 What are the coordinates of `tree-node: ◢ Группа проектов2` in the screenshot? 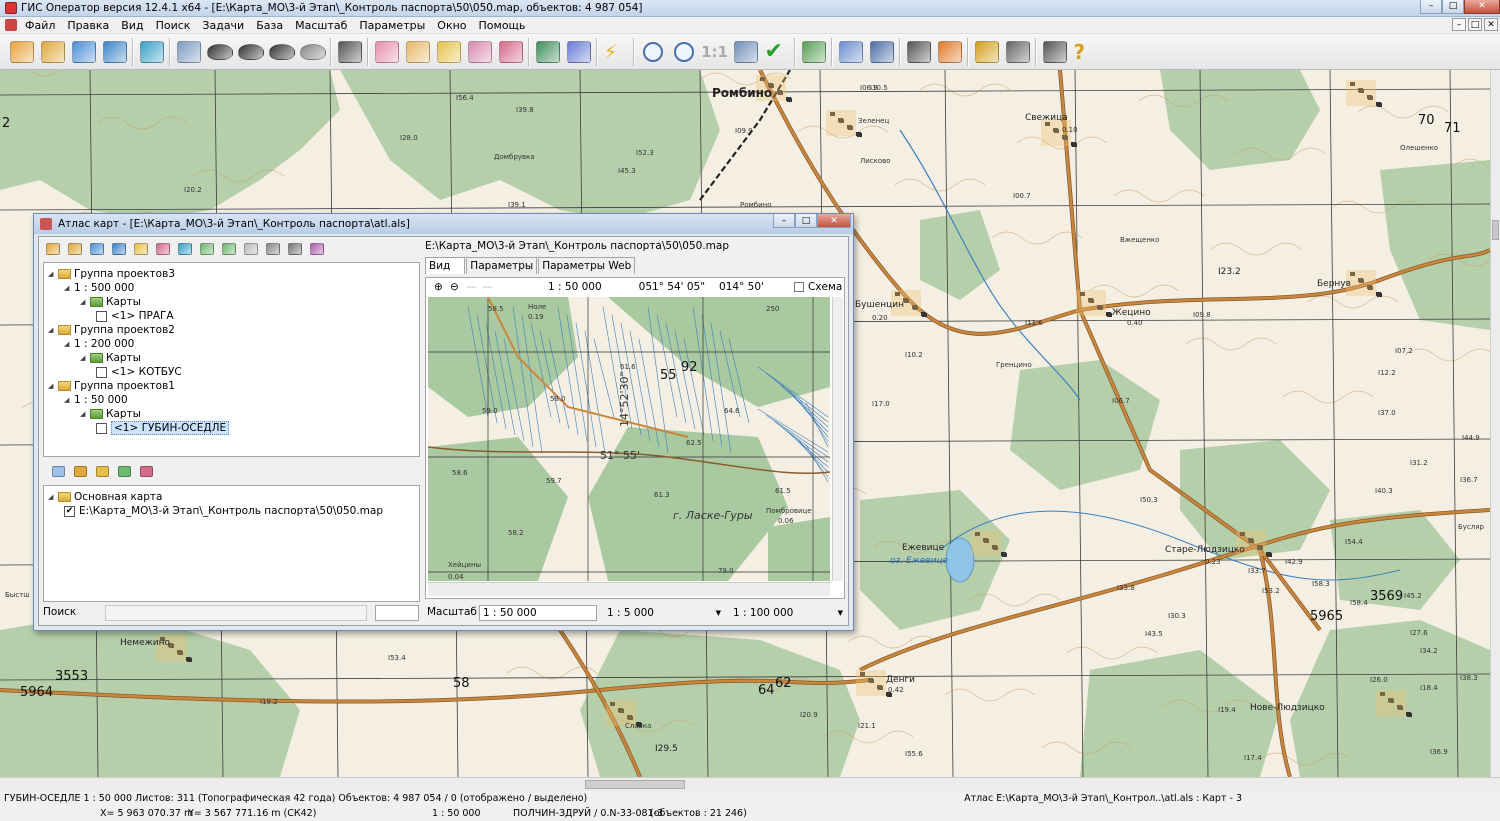 It's located at (111, 330).